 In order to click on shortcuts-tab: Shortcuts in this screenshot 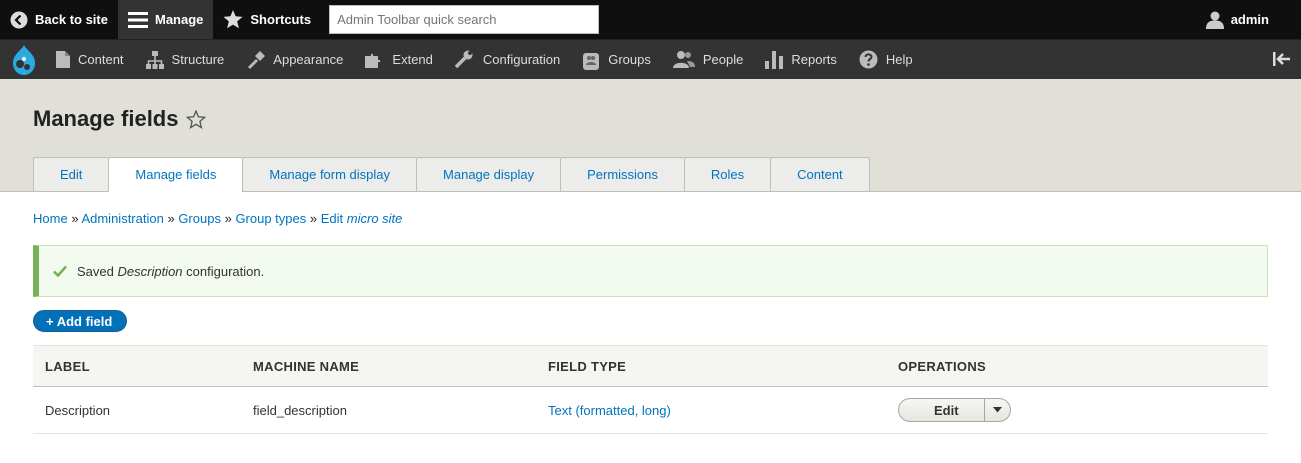, I will do `click(267, 19)`.